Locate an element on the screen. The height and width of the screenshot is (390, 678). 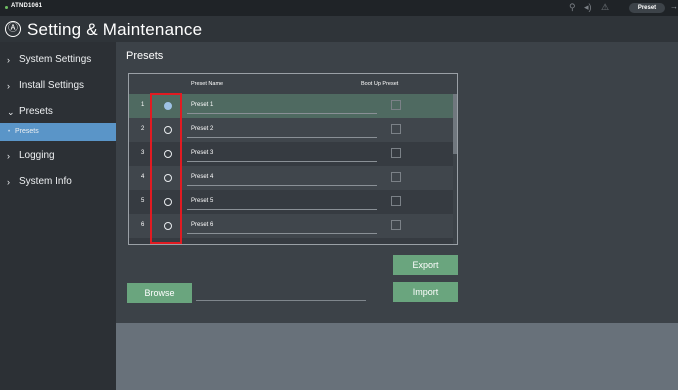
sidebar-item-logging: › Logging is located at coordinates (58, 156).